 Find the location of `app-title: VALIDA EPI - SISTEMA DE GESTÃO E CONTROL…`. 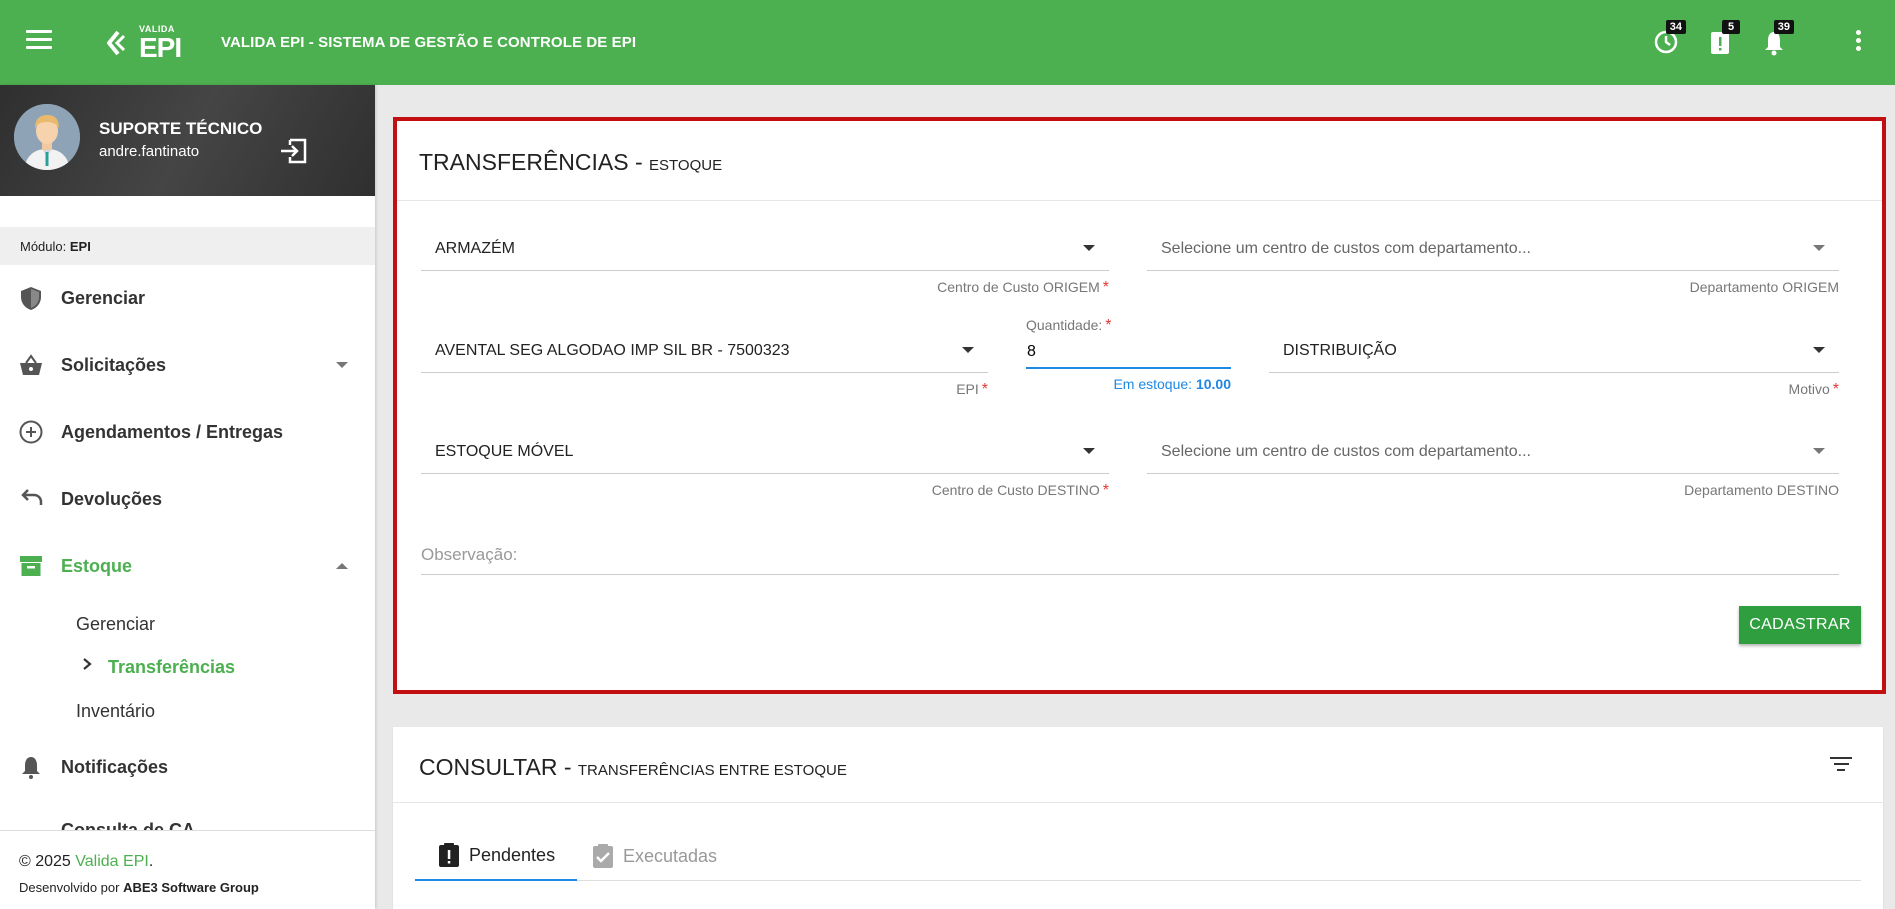

app-title: VALIDA EPI - SISTEMA DE GESTÃO E CONTROL… is located at coordinates (429, 42).